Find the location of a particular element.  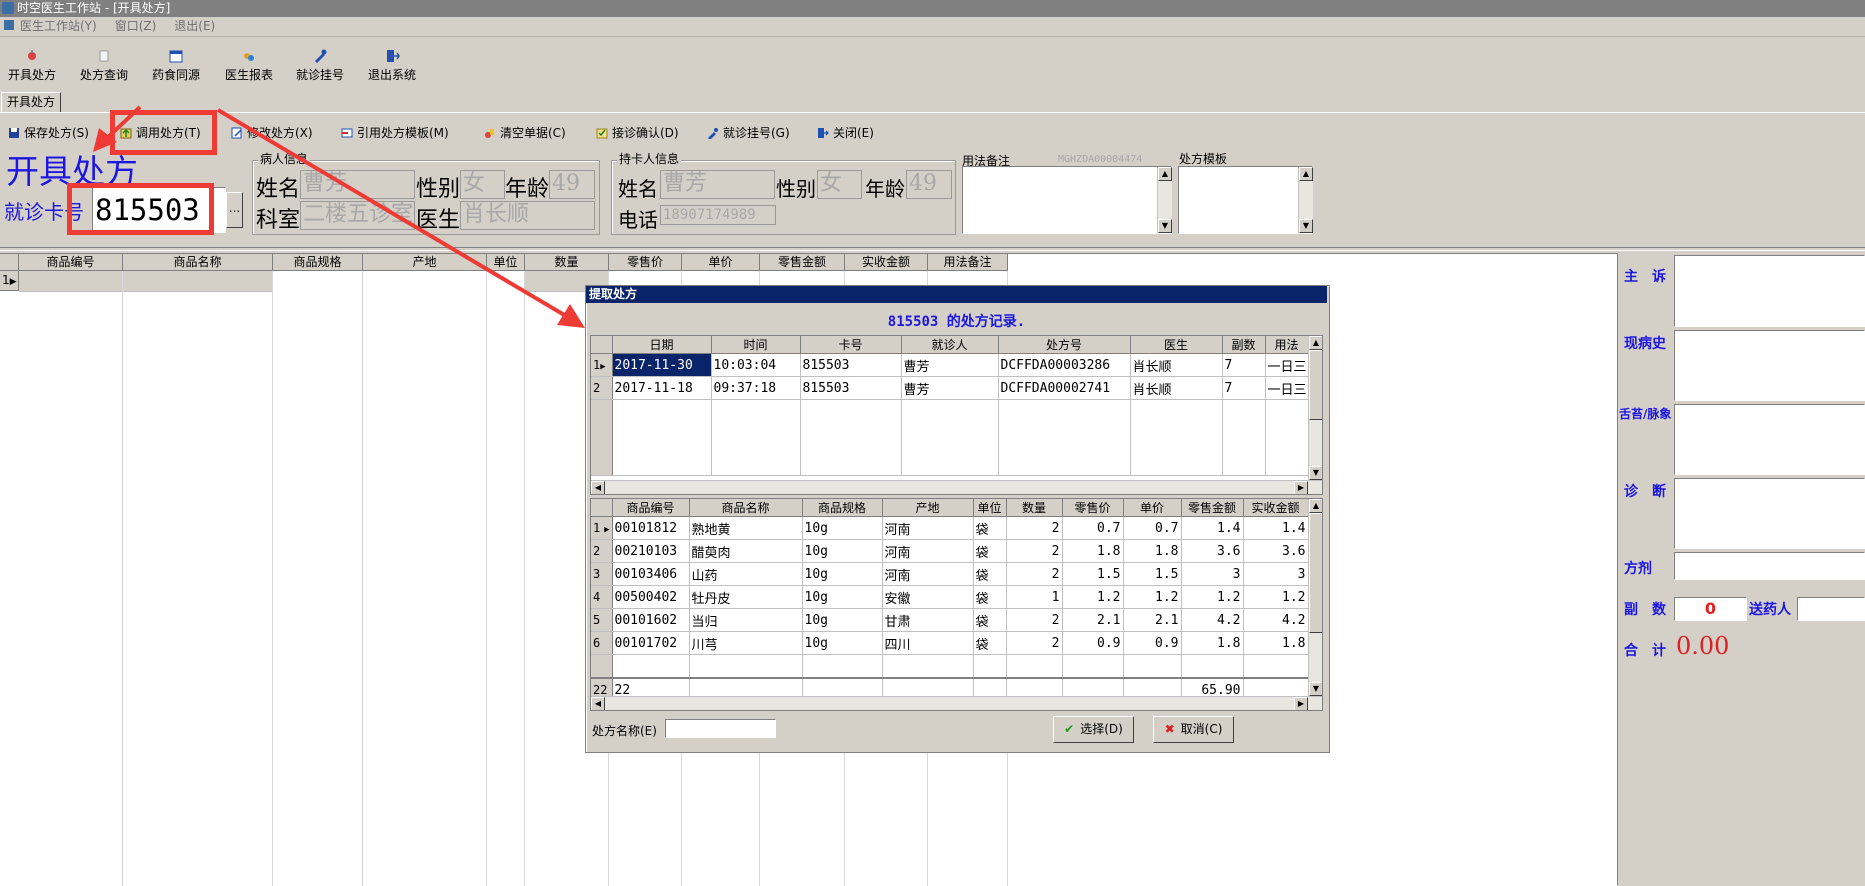

items-hscroll: ◀ ▶ is located at coordinates (956, 703).